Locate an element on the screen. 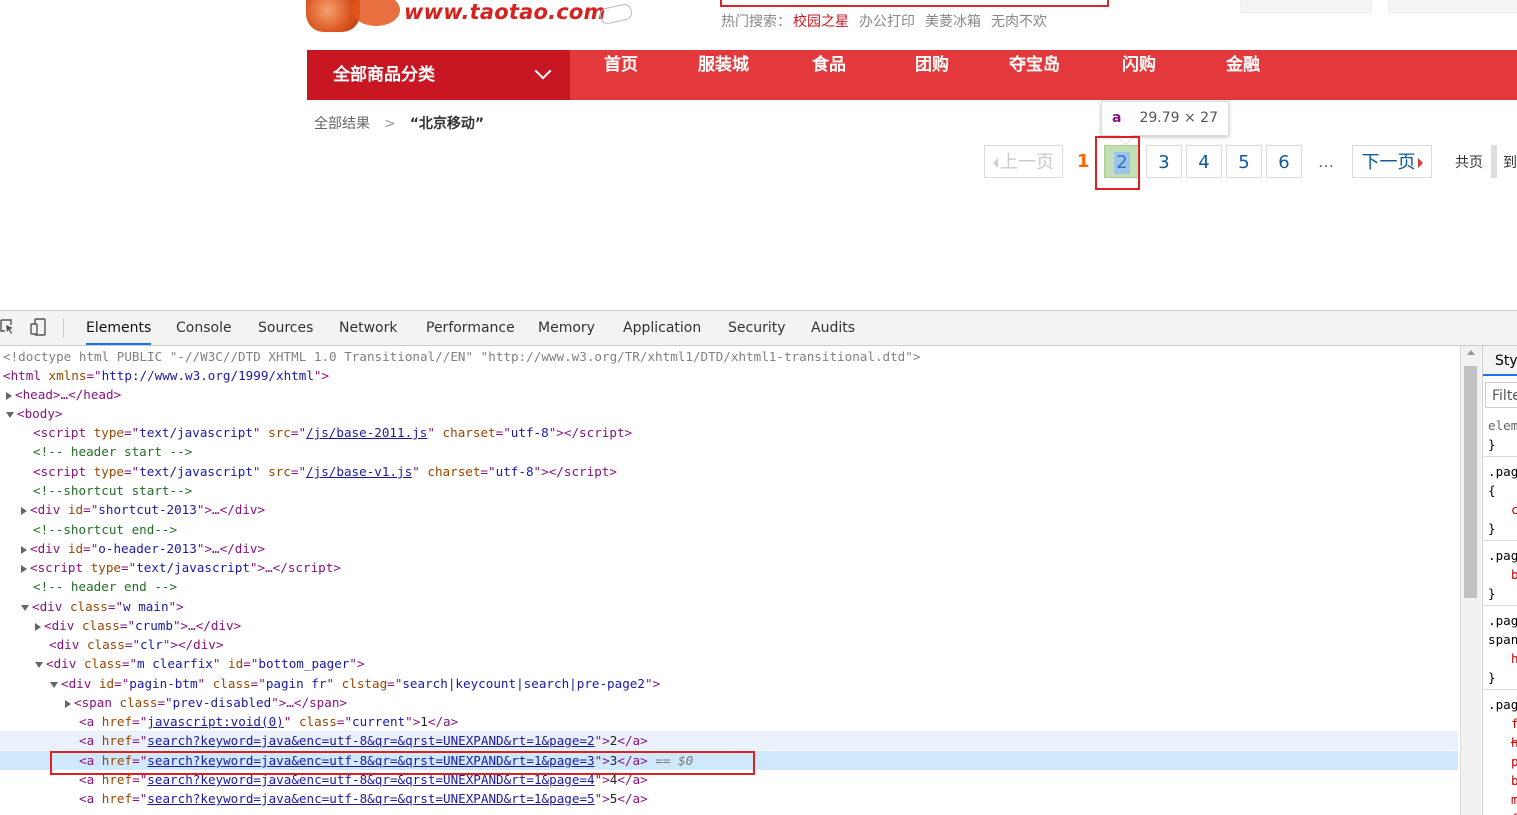 This screenshot has height=815, width=1517. dom-scrollbar is located at coordinates (1470, 580).